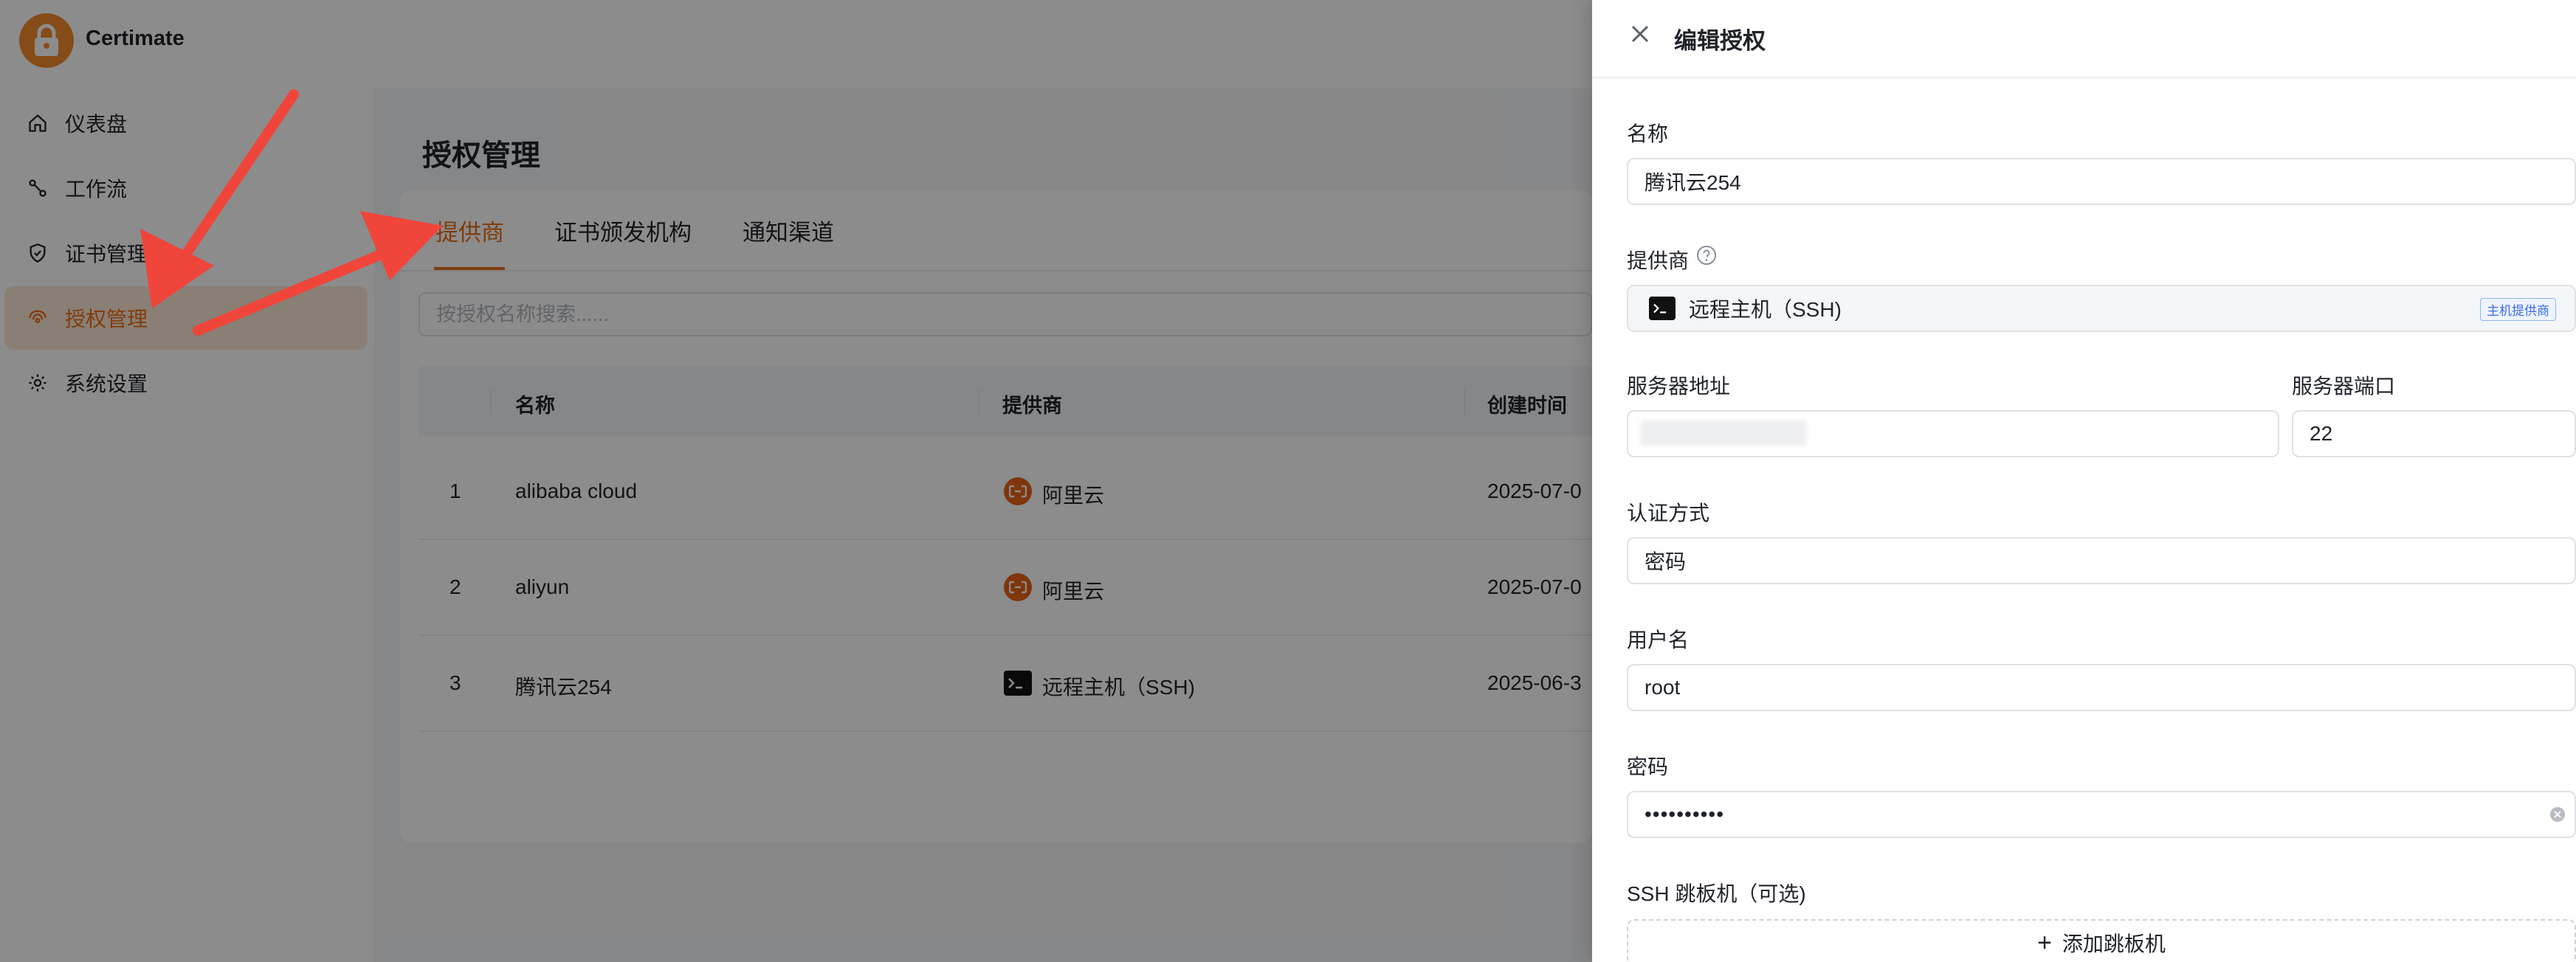  I want to click on name-label: 名称, so click(1648, 133).